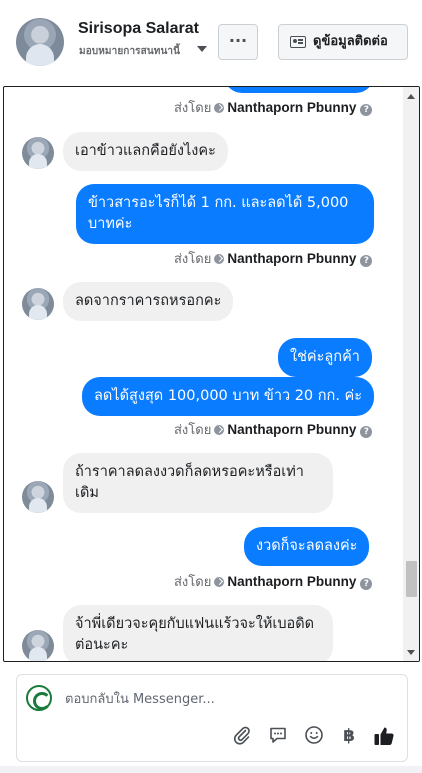 The height and width of the screenshot is (773, 422). What do you see at coordinates (202, 49) in the screenshot?
I see `chevron-down-icon` at bounding box center [202, 49].